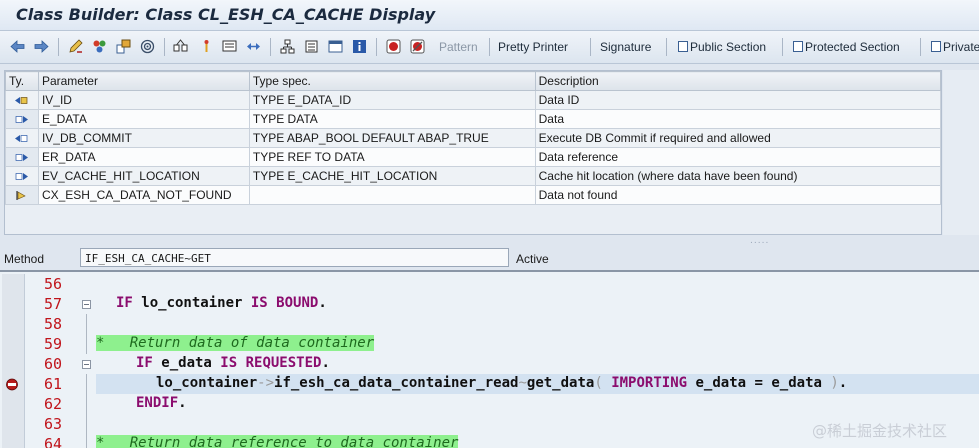 The image size is (979, 448). Describe the element at coordinates (75, 46) in the screenshot. I see `edit-pencil-icon` at that location.